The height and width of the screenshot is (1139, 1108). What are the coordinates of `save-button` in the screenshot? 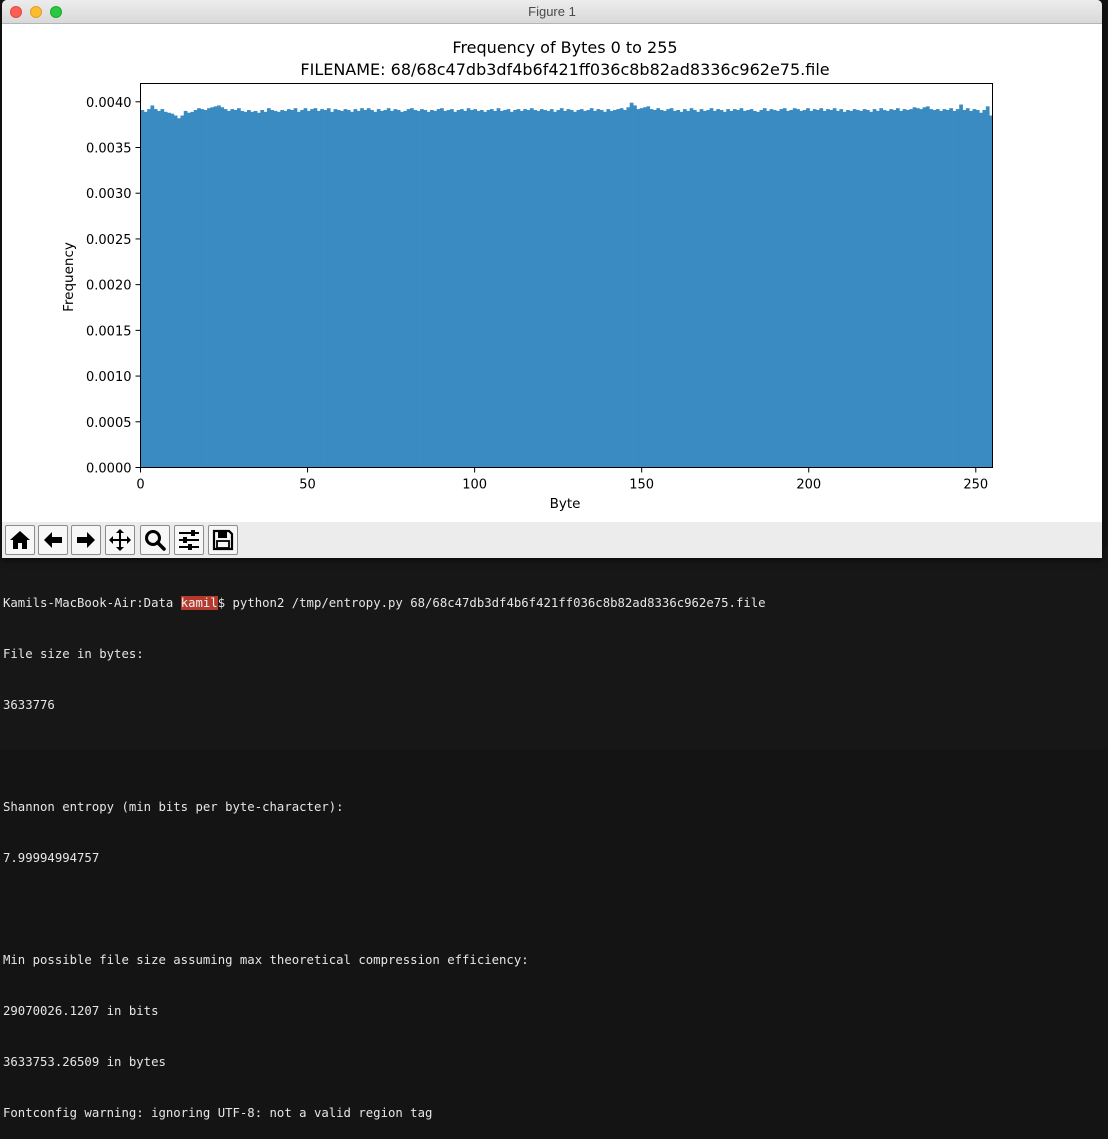 It's located at (223, 540).